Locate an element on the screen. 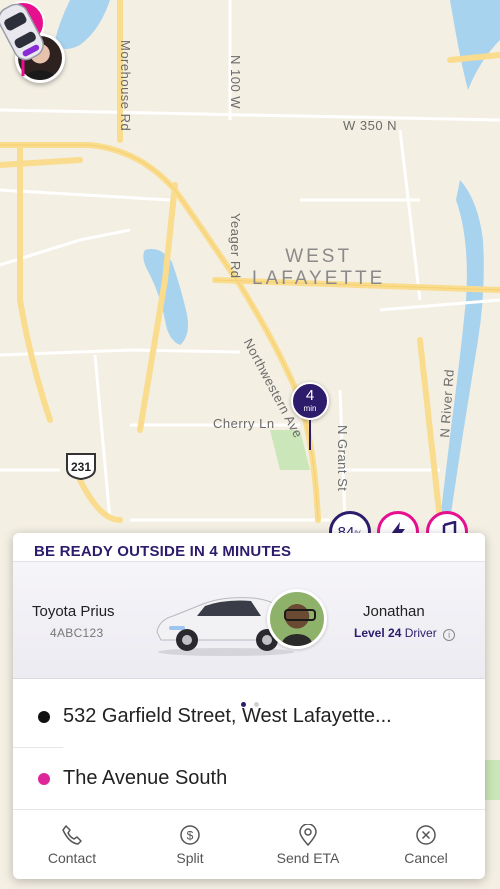 The width and height of the screenshot is (500, 889). pickup-dot-icon is located at coordinates (44, 717).